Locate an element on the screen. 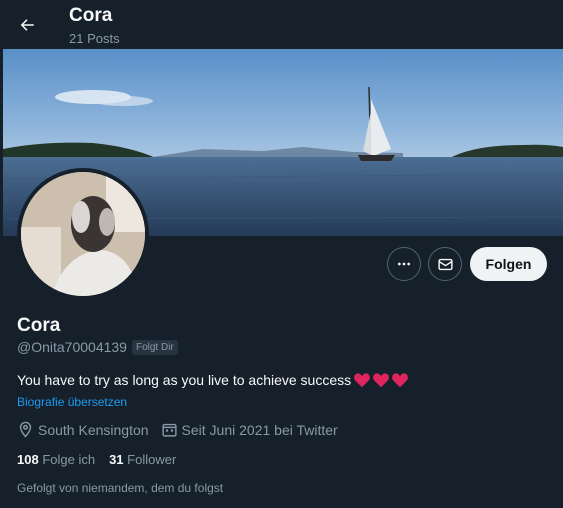  avatar-image is located at coordinates (83, 234).